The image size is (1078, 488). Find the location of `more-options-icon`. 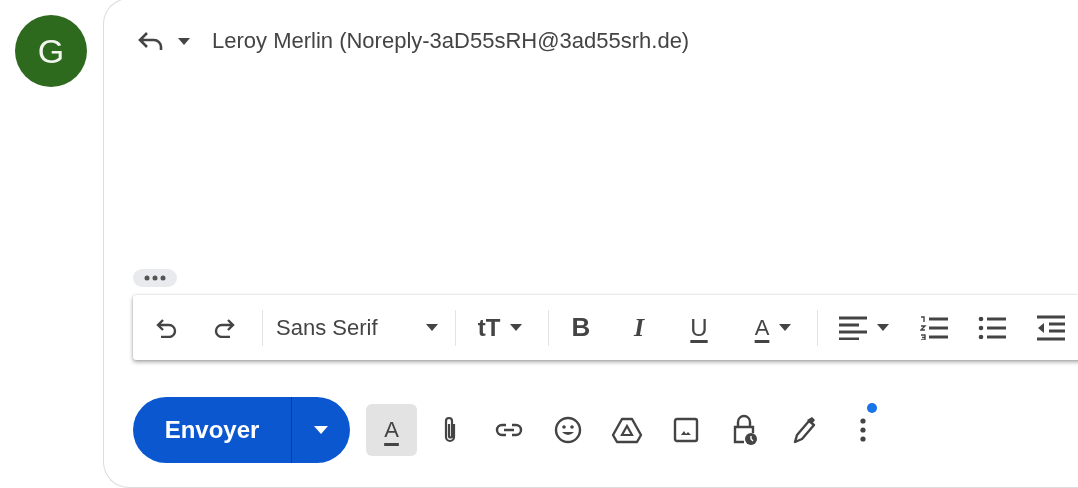

more-options-icon is located at coordinates (863, 430).